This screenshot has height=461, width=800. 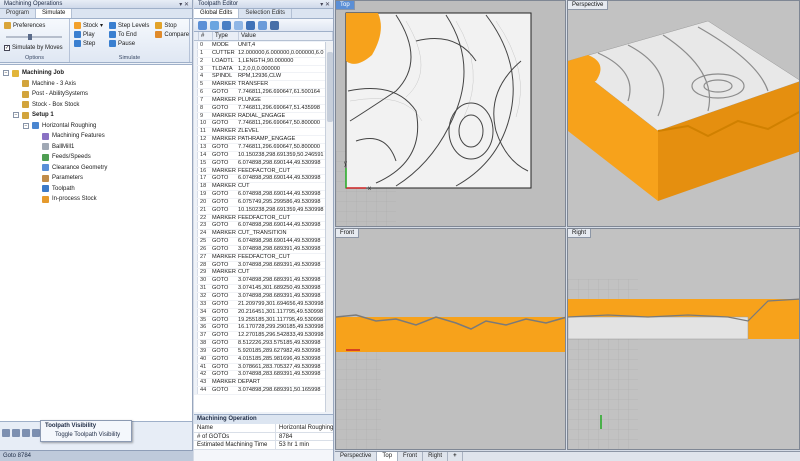 What do you see at coordinates (281, 139) in the screenshot?
I see `row-value: PATHRAMP_ENGAGE` at bounding box center [281, 139].